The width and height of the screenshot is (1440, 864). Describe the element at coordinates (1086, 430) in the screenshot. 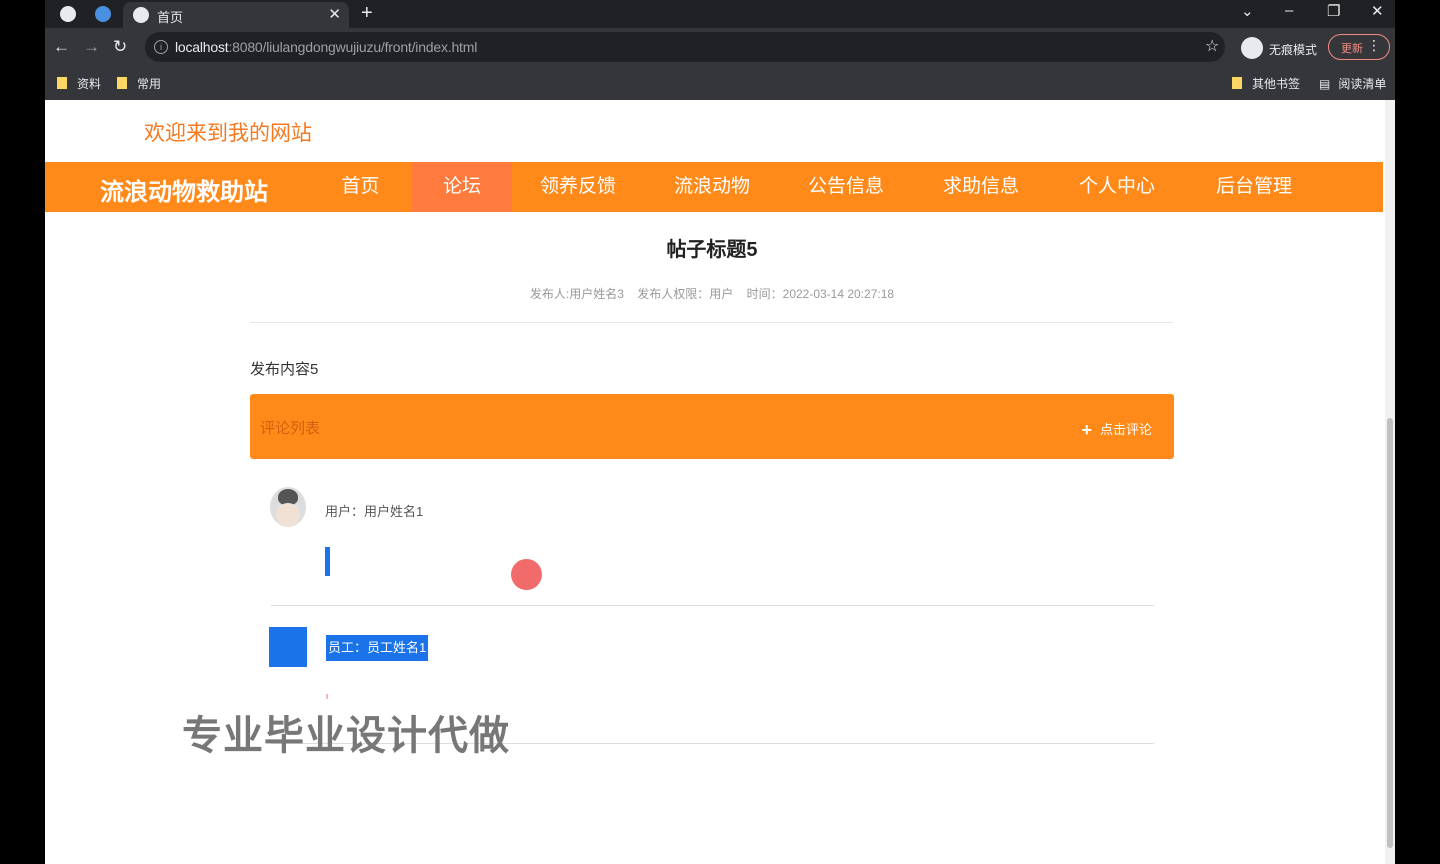

I see `plus-icon: +` at that location.